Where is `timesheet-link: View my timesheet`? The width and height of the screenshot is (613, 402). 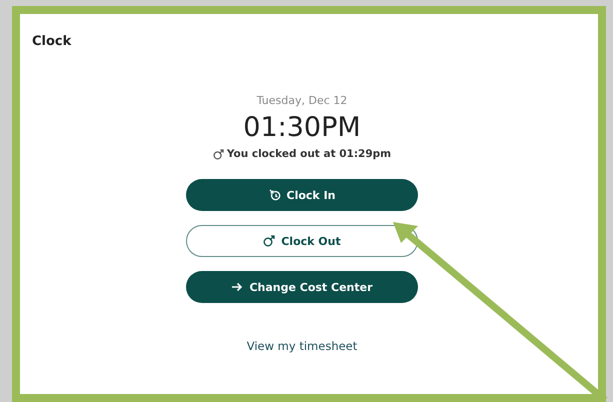
timesheet-link: View my timesheet is located at coordinates (302, 346).